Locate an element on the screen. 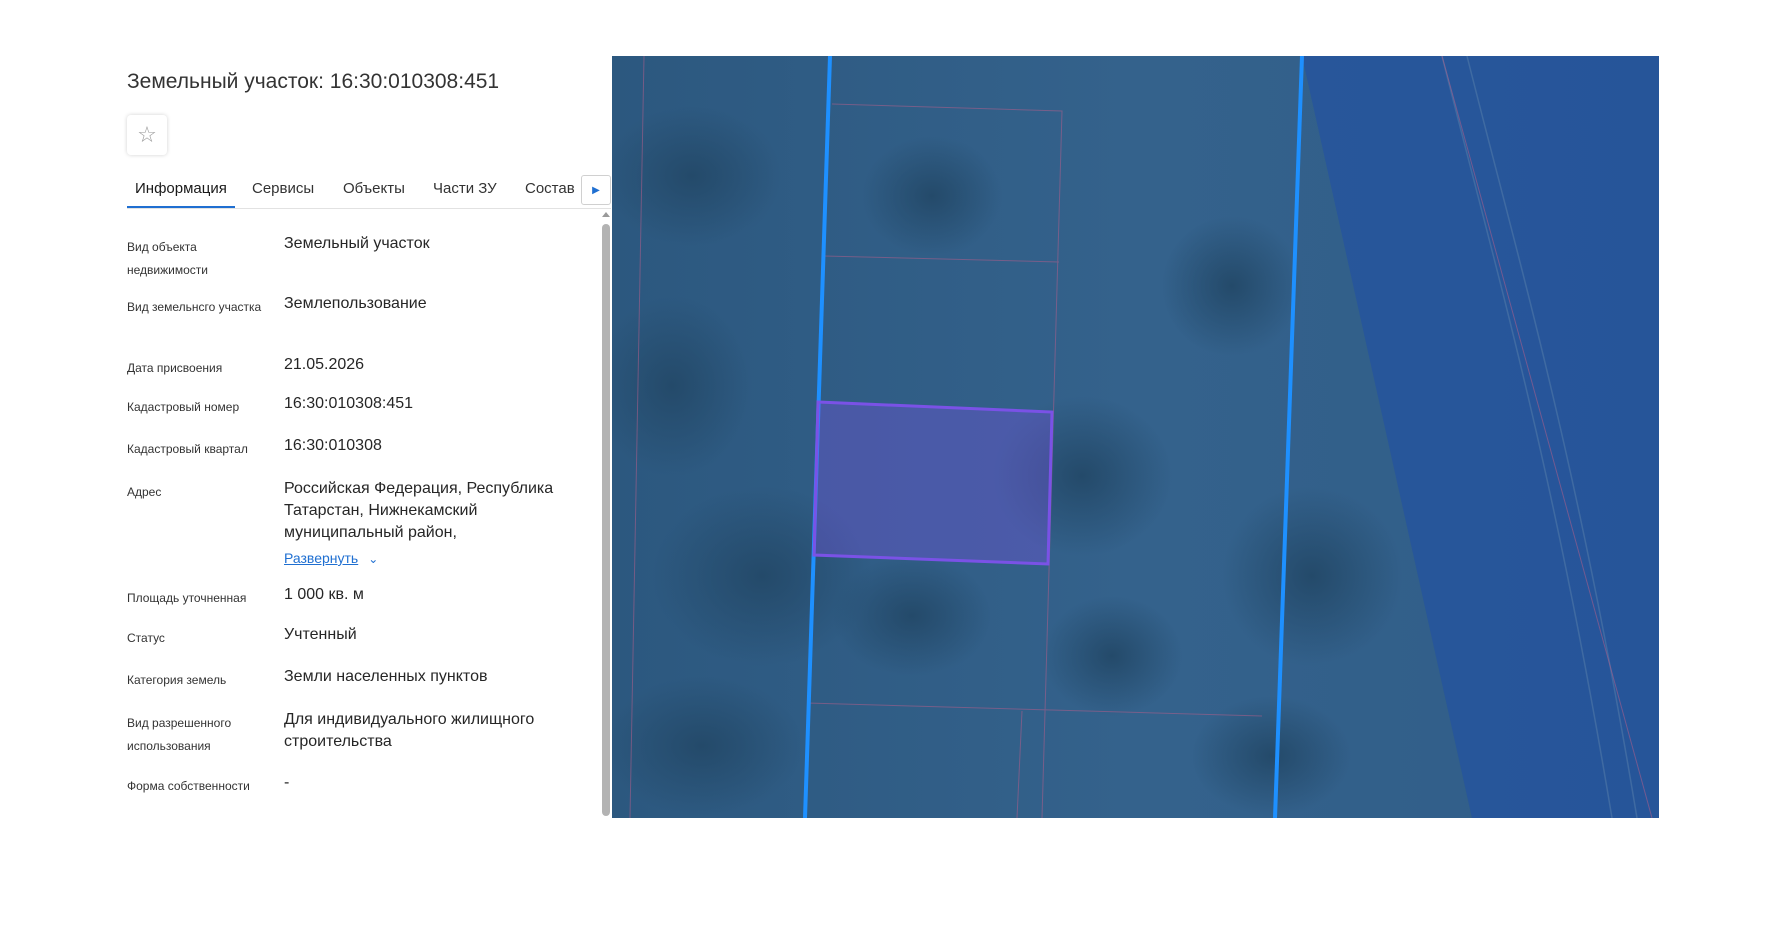  field-label: Вид земельнсго участка is located at coordinates (194, 307).